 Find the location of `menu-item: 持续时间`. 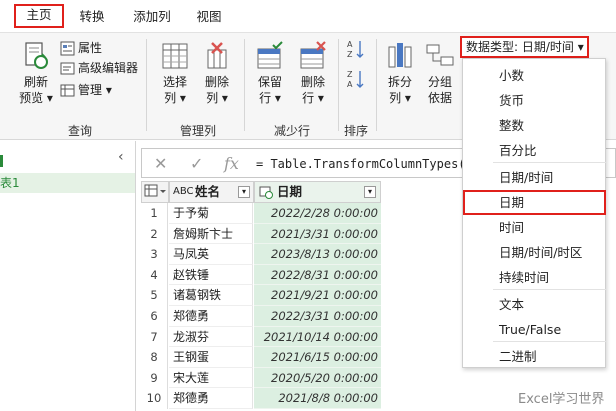

menu-item: 持续时间 is located at coordinates (534, 277).